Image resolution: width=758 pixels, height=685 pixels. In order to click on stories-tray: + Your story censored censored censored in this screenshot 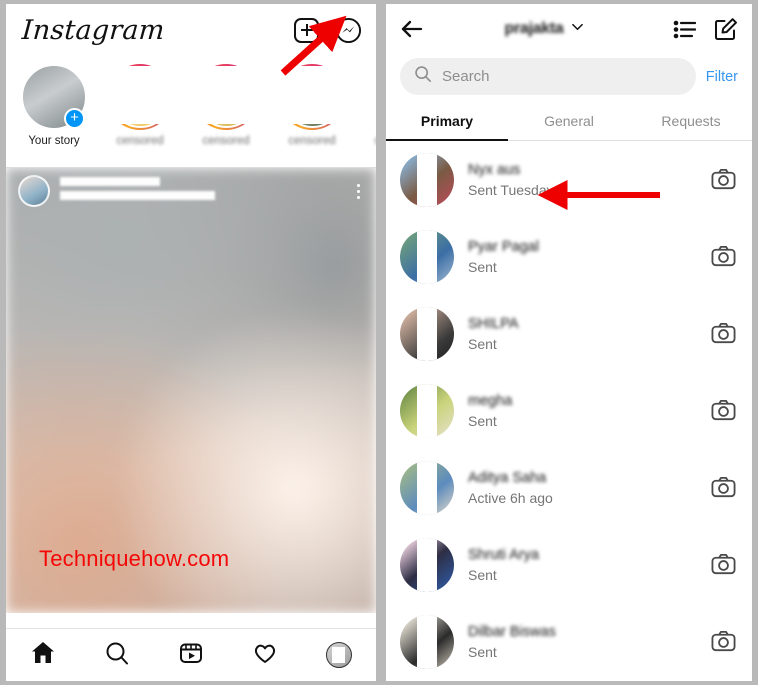, I will do `click(191, 112)`.